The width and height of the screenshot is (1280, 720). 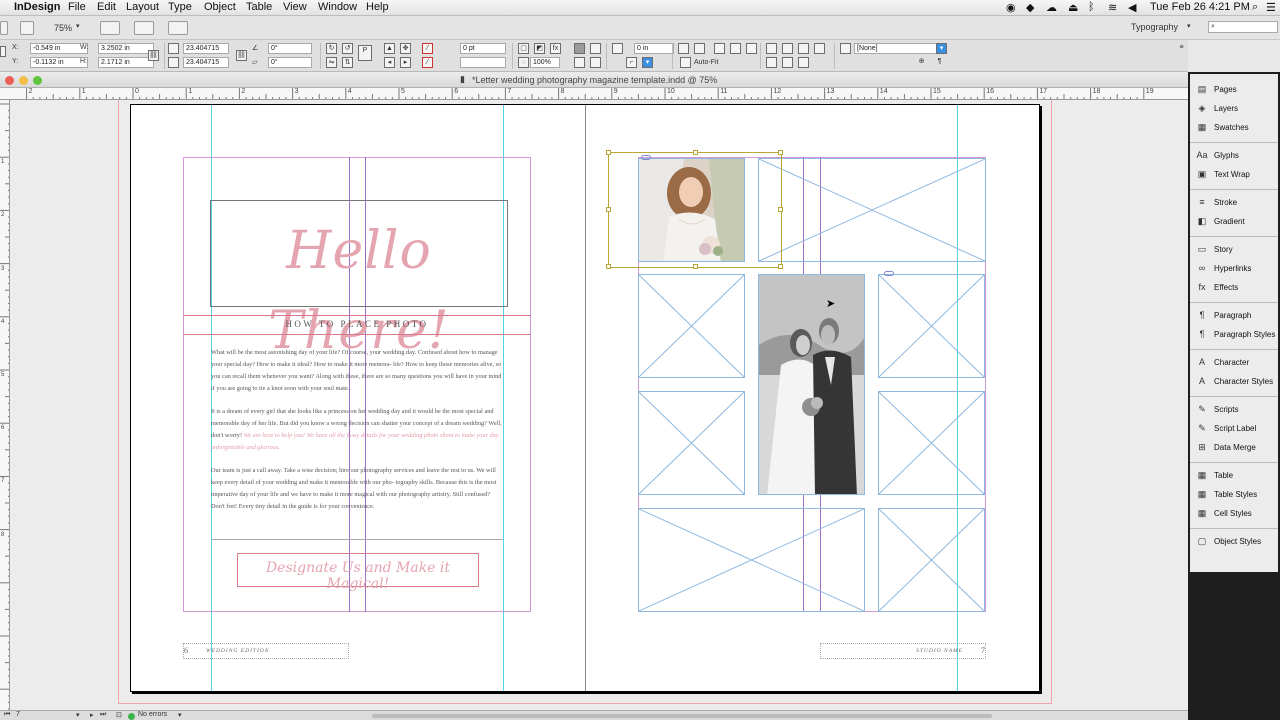 I want to click on select-container-icon: ▲, so click(x=389, y=48).